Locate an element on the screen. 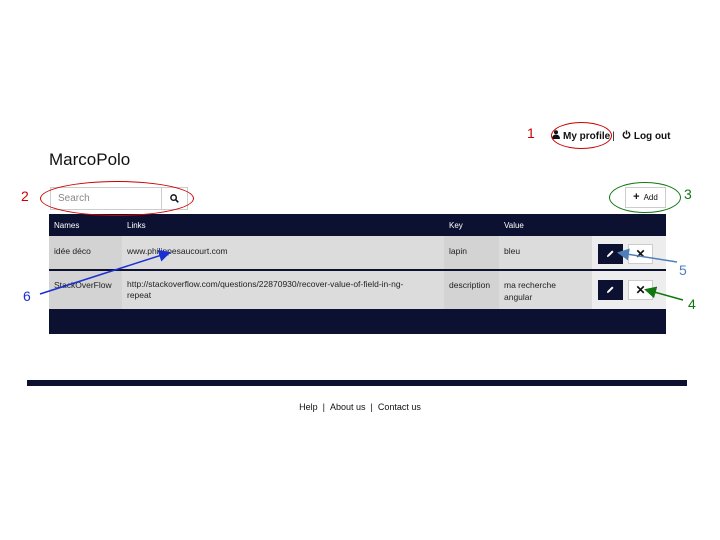 The height and width of the screenshot is (540, 720). annotation-number-5: 5 is located at coordinates (683, 270).